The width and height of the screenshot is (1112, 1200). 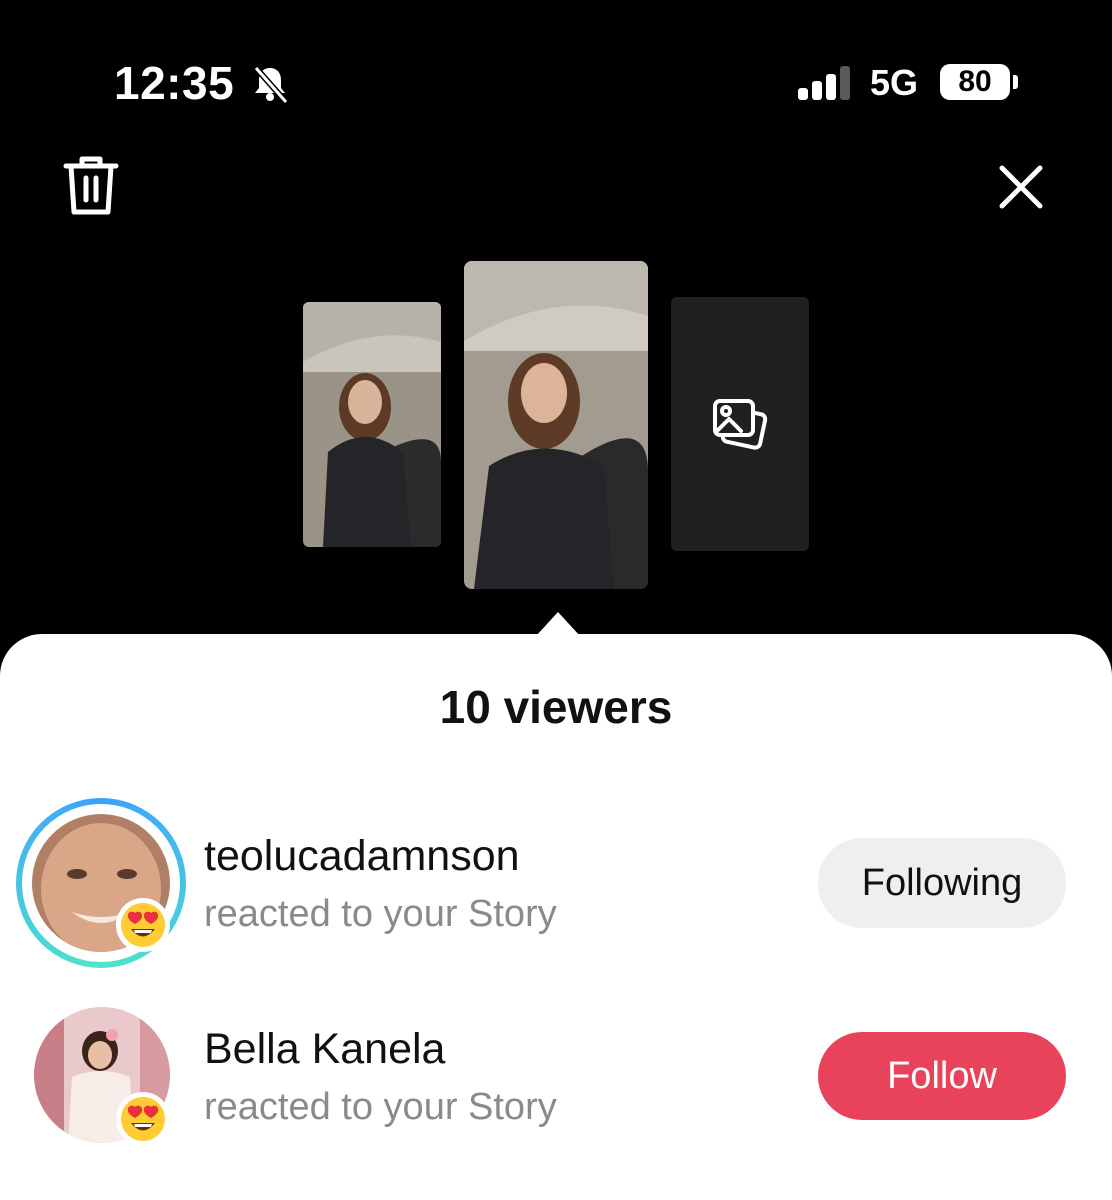 I want to click on follow-button: Follow, so click(x=942, y=1076).